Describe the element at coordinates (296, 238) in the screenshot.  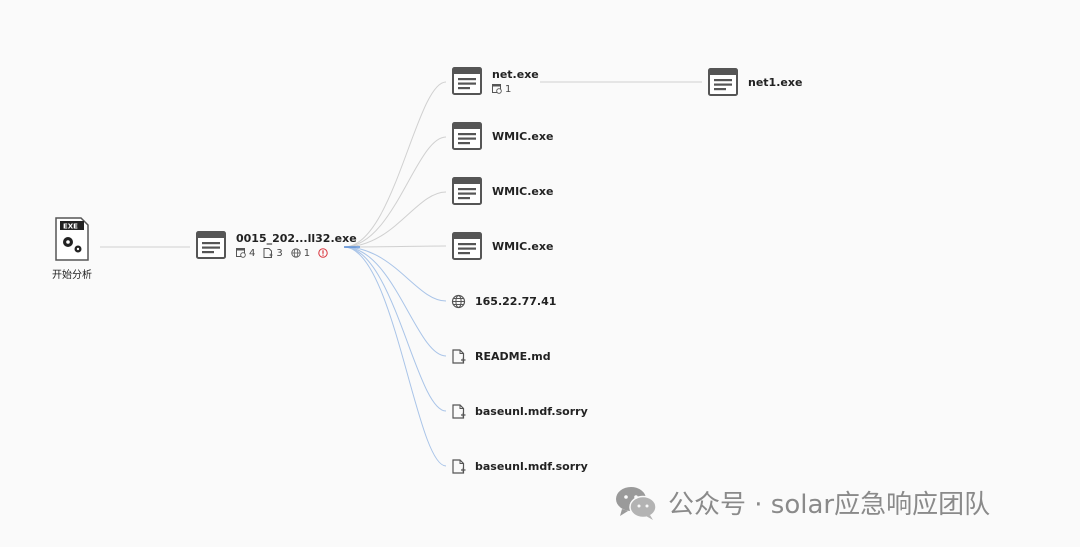
I see `main-process-name: 0015_202...ll32.exe` at that location.